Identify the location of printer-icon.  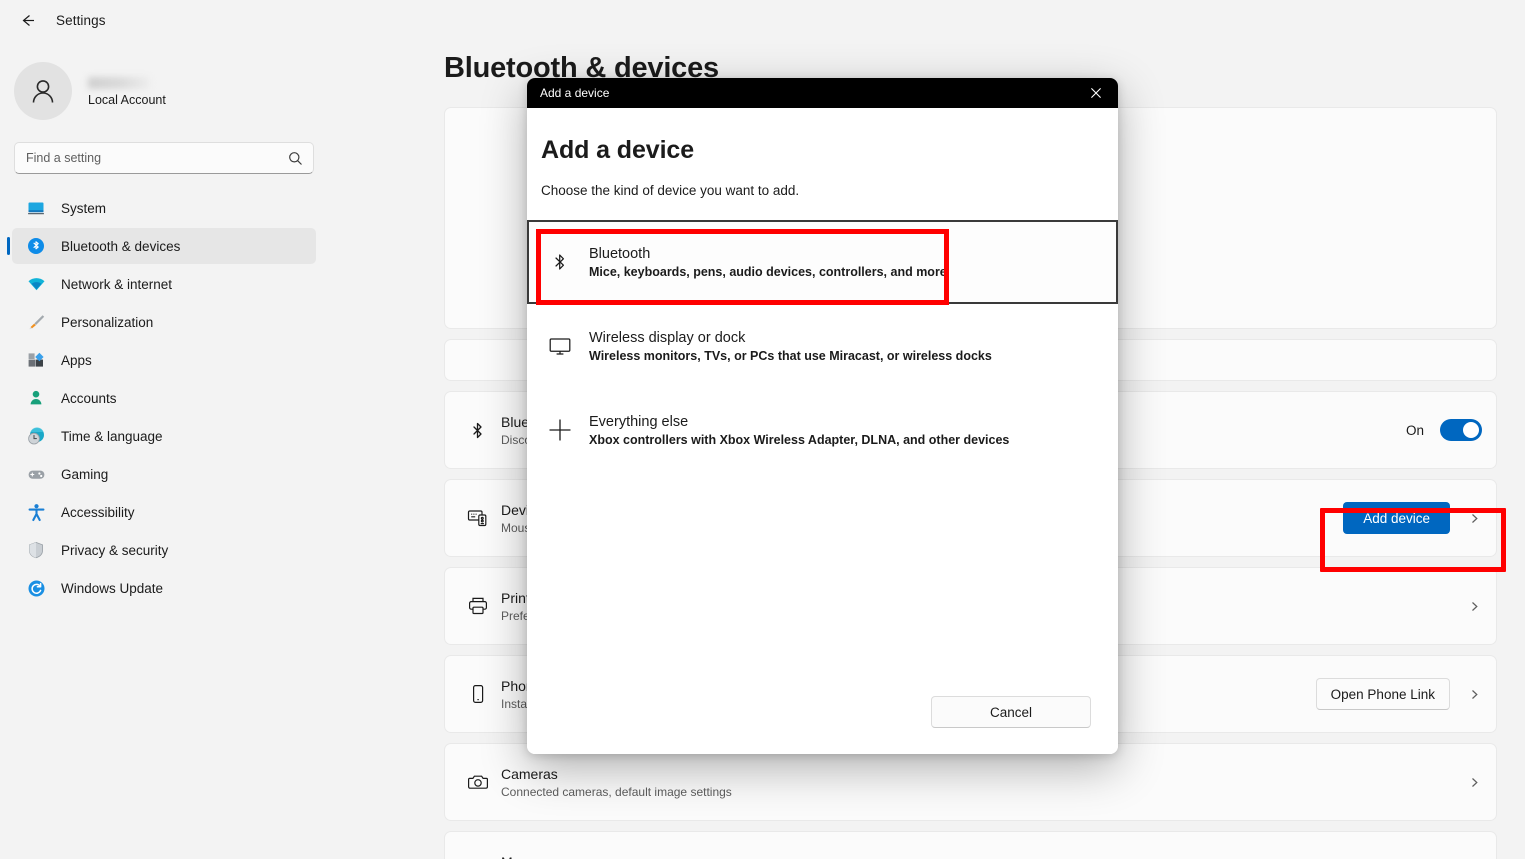
(484, 606).